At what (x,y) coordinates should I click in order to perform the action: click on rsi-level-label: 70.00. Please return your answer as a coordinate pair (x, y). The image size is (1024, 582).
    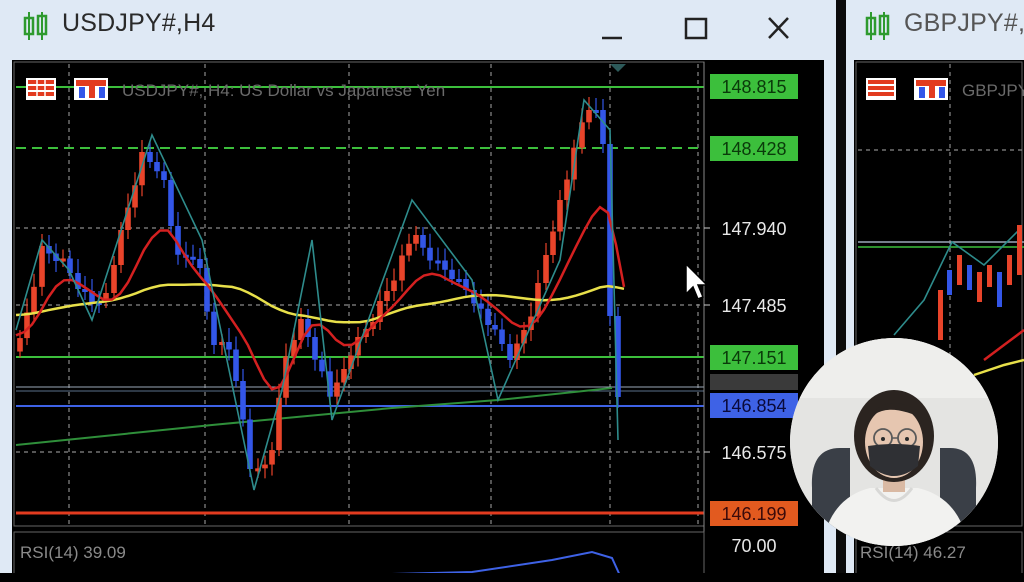
    Looking at the image, I should click on (753, 546).